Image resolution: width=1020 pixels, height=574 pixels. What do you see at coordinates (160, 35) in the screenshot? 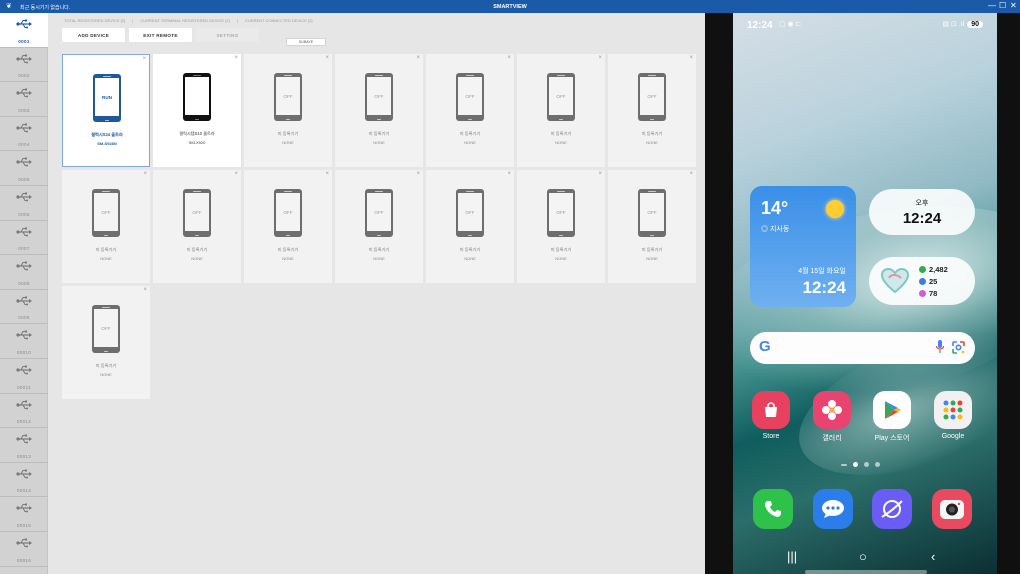
I see `exit-remote-button: EXIT REMOTE` at bounding box center [160, 35].